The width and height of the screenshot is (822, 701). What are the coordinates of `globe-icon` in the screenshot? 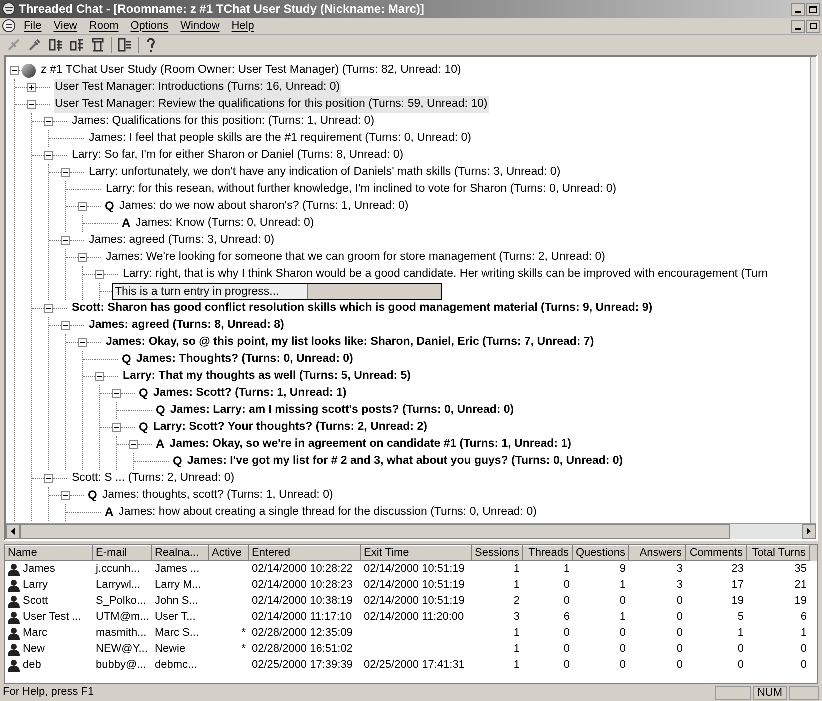 It's located at (29, 71).